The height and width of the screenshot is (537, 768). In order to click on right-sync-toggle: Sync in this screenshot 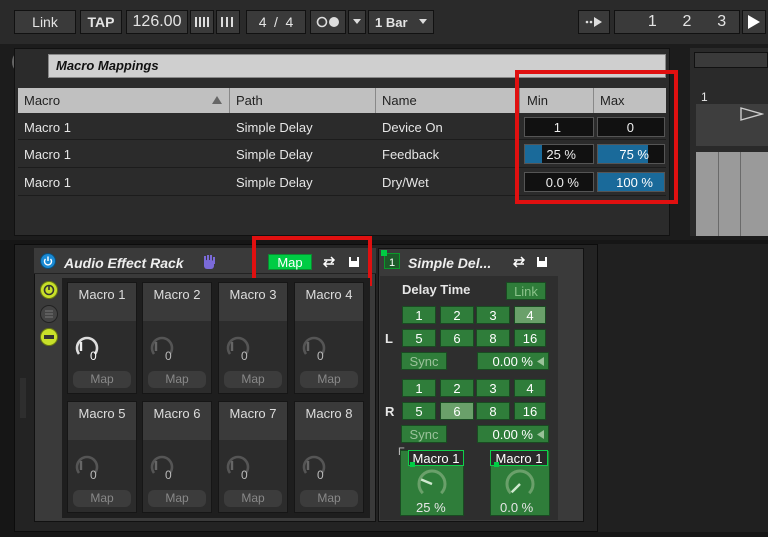, I will do `click(424, 434)`.